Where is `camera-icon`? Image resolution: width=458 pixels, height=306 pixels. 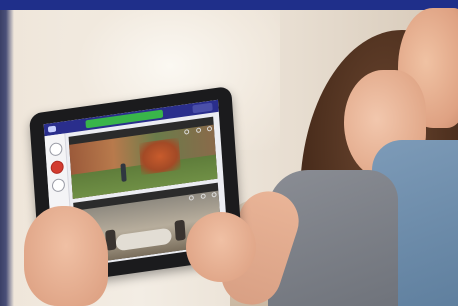 camera-icon is located at coordinates (56, 149).